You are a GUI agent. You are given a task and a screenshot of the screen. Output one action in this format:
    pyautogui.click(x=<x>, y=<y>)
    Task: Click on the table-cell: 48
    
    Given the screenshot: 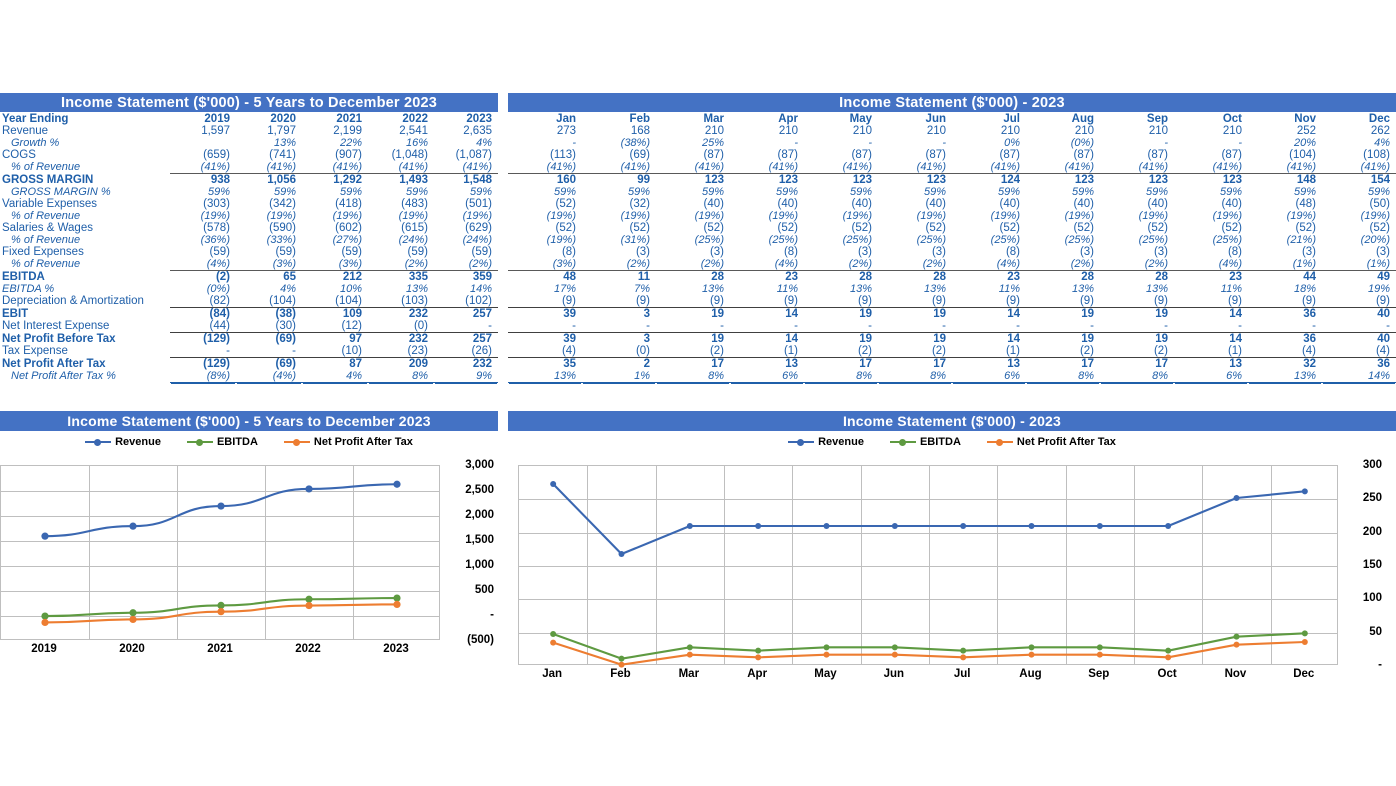 What is the action you would take?
    pyautogui.click(x=545, y=276)
    